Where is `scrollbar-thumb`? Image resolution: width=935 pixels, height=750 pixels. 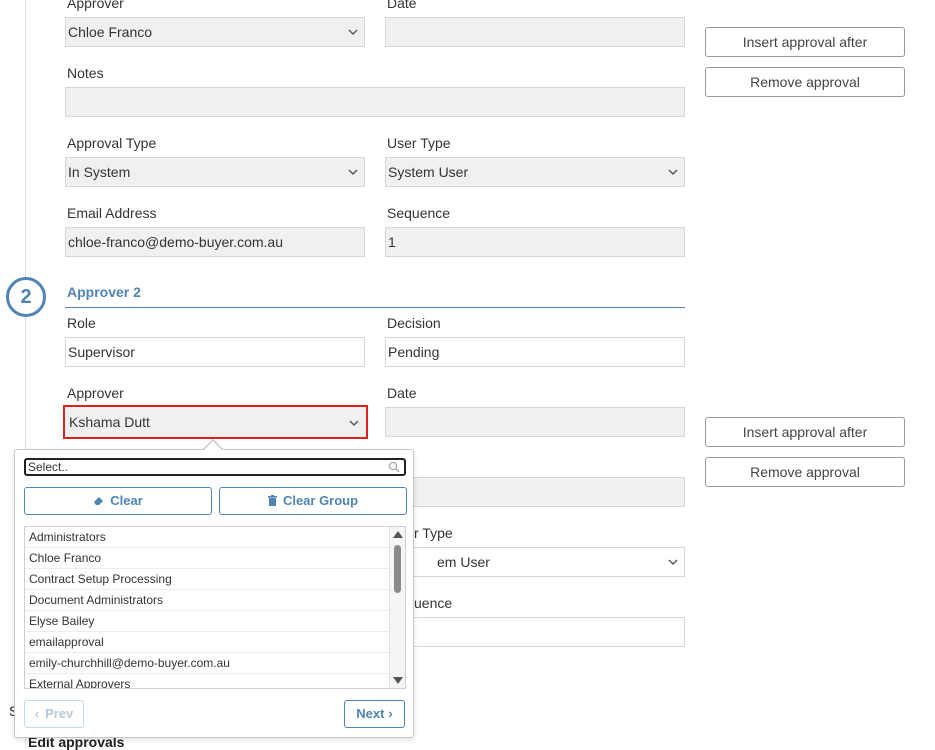 scrollbar-thumb is located at coordinates (397, 569).